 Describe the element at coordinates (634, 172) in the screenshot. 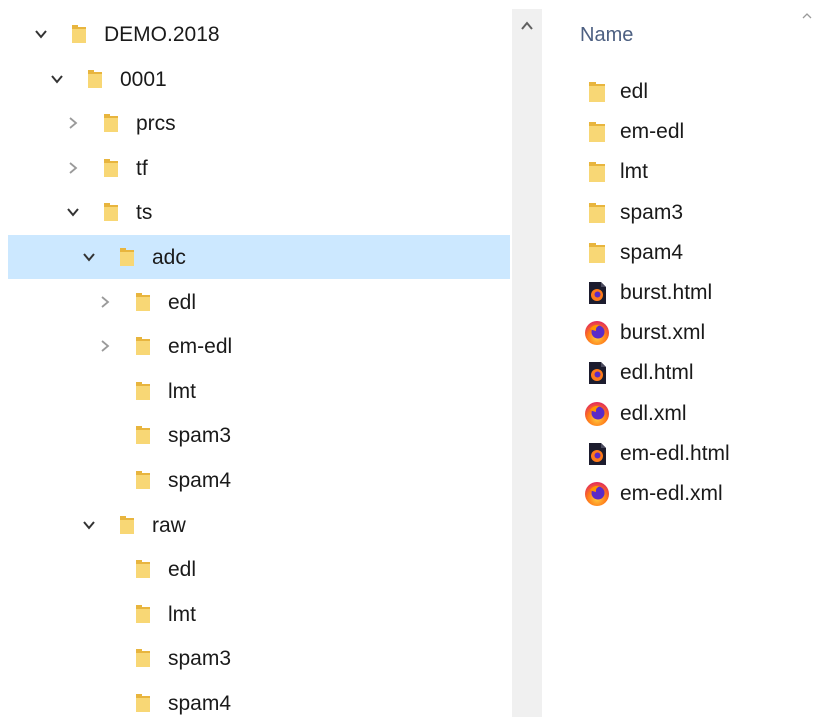

I see `file-name: lmt` at that location.